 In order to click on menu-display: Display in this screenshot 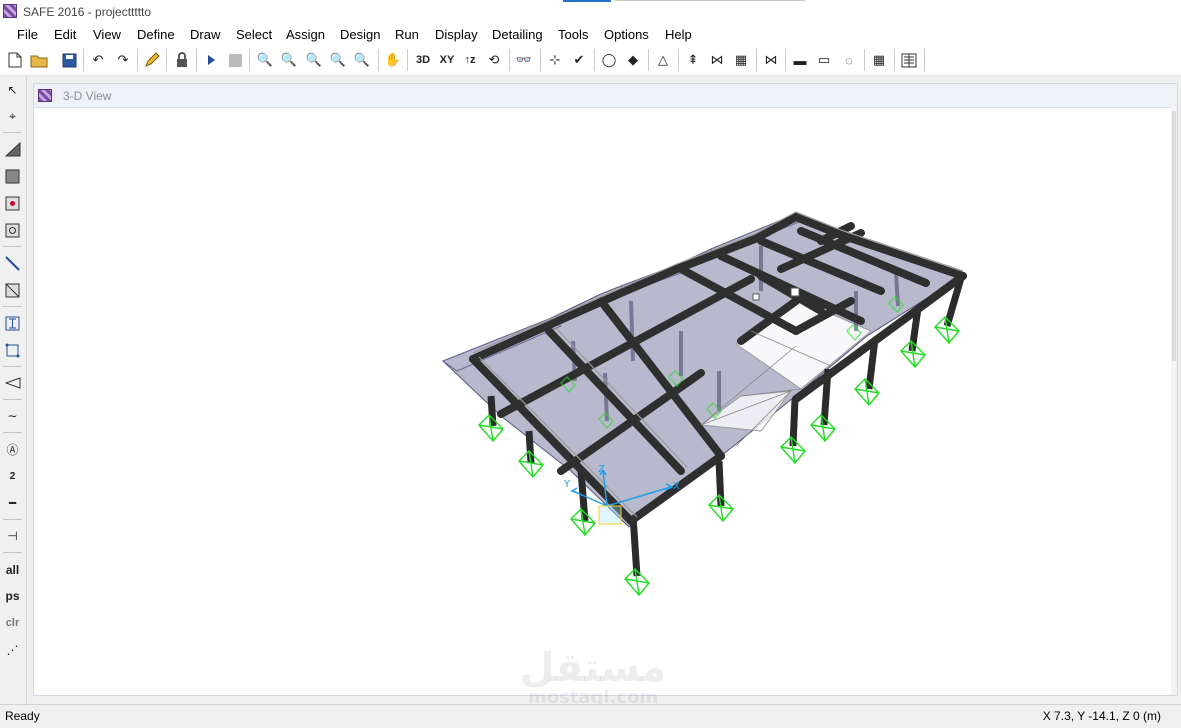, I will do `click(456, 34)`.